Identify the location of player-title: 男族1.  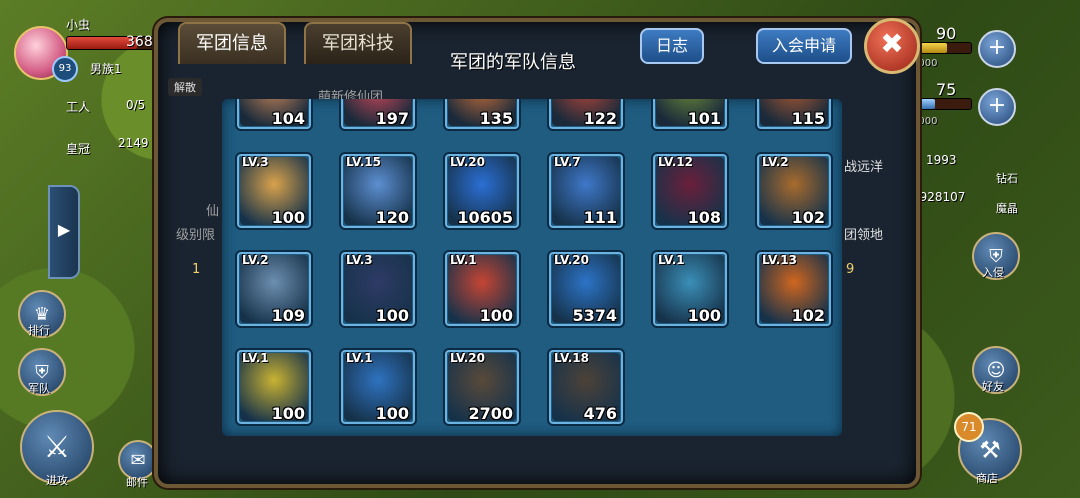
(106, 69).